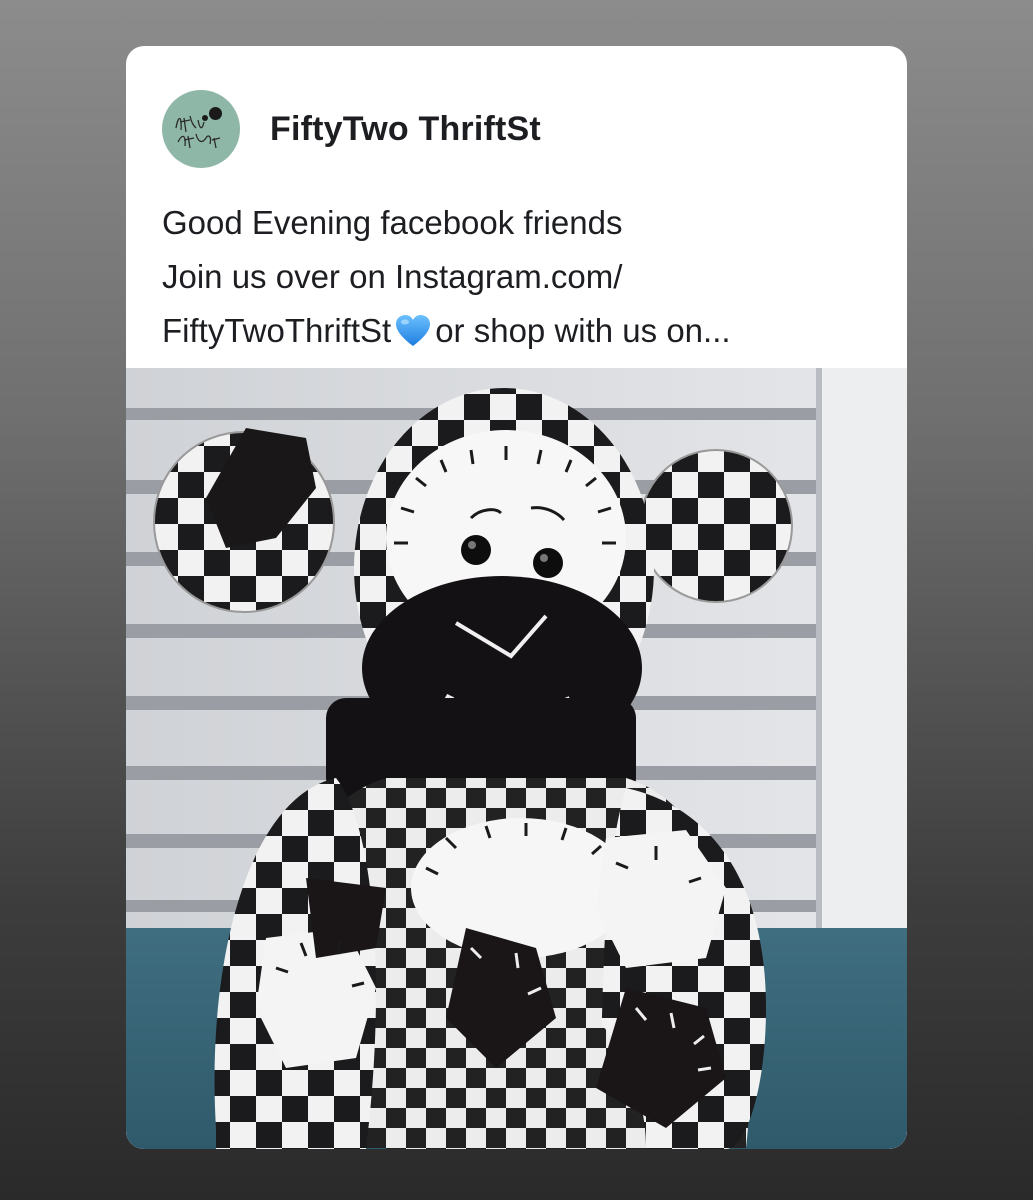  I want to click on post-text-line: Join us over on Instagram.com/, so click(522, 277).